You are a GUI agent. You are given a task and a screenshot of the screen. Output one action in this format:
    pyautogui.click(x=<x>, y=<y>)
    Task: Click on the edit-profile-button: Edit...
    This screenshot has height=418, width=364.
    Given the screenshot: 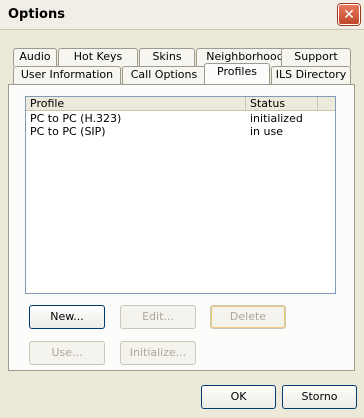 What is the action you would take?
    pyautogui.click(x=158, y=317)
    